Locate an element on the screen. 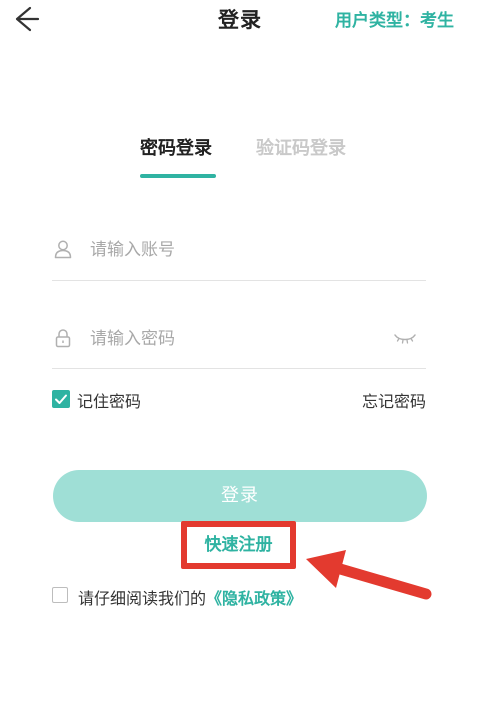 Image resolution: width=480 pixels, height=721 pixels. lock-icon is located at coordinates (63, 340).